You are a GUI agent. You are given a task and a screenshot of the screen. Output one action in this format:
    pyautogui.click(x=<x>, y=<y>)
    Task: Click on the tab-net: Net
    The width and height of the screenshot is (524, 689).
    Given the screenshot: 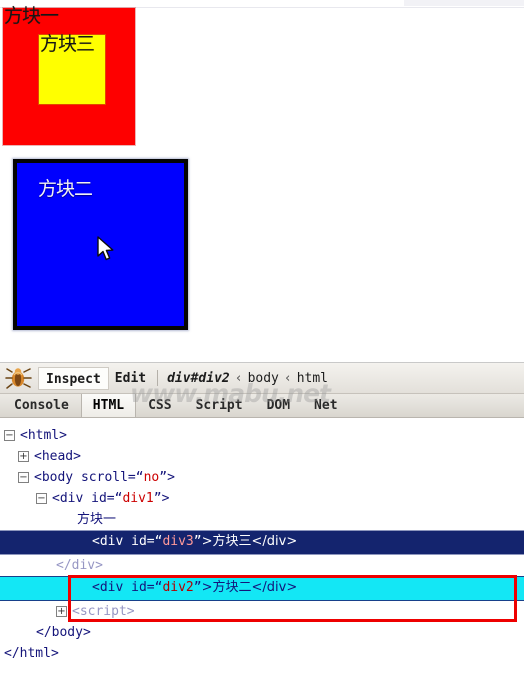 What is the action you would take?
    pyautogui.click(x=325, y=405)
    